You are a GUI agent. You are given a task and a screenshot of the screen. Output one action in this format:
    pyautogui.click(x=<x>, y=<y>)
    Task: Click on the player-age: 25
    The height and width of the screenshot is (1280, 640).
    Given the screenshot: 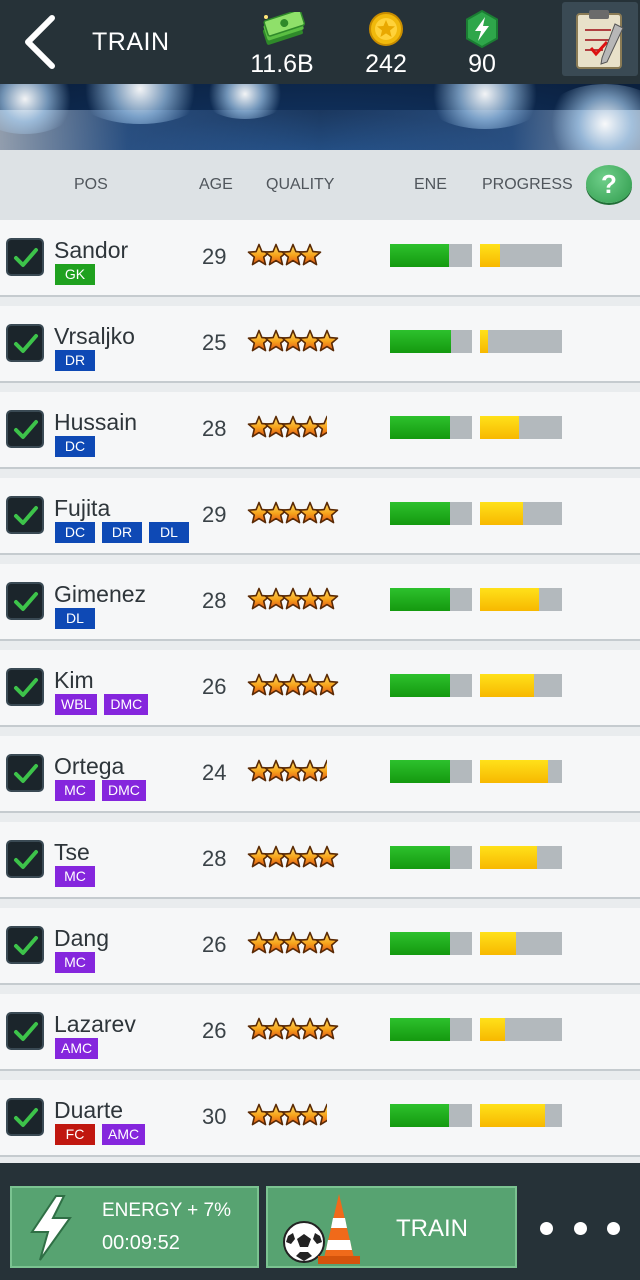 What is the action you would take?
    pyautogui.click(x=214, y=342)
    